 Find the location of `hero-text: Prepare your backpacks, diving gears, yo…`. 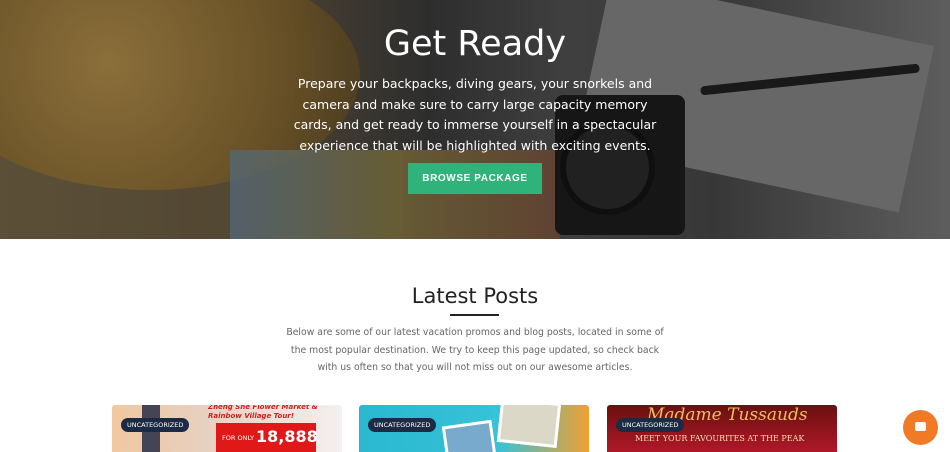

hero-text: Prepare your backpacks, diving gears, yo… is located at coordinates (475, 114).